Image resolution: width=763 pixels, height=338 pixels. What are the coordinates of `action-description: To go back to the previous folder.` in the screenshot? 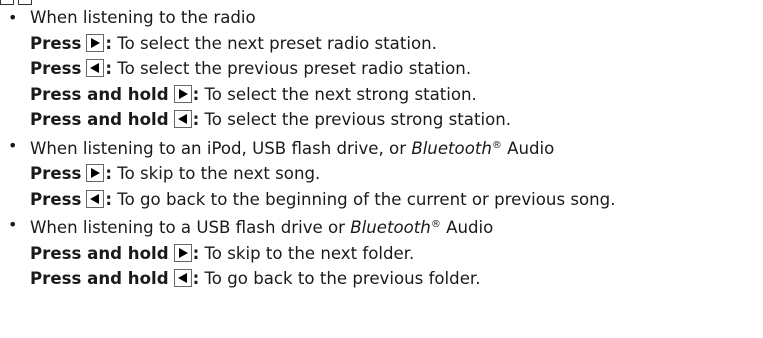 It's located at (340, 278).